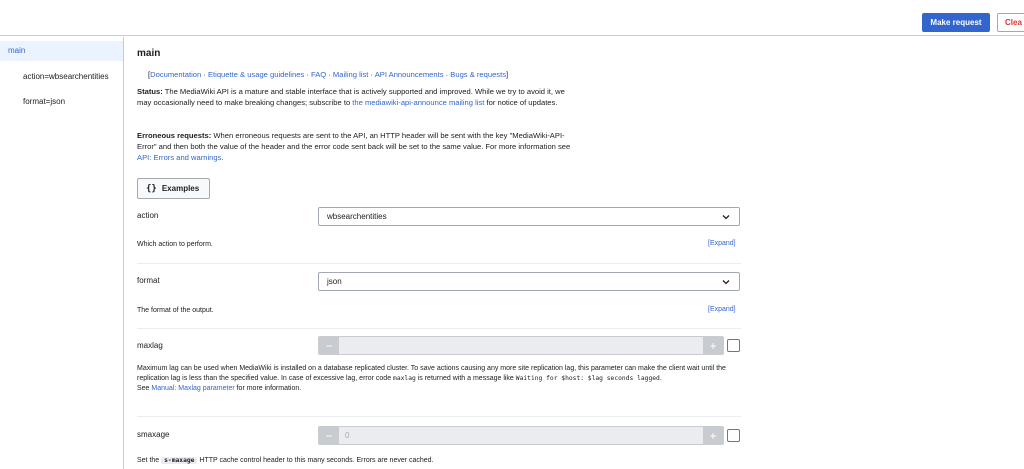 The width and height of the screenshot is (1024, 469). I want to click on see-text: See, so click(144, 388).